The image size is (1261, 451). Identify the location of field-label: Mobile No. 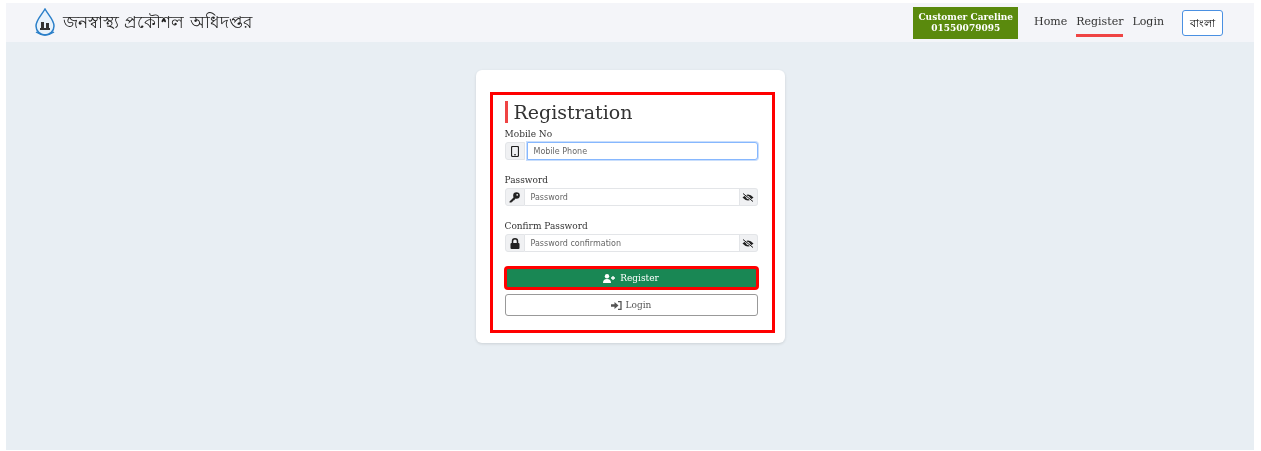
(529, 134).